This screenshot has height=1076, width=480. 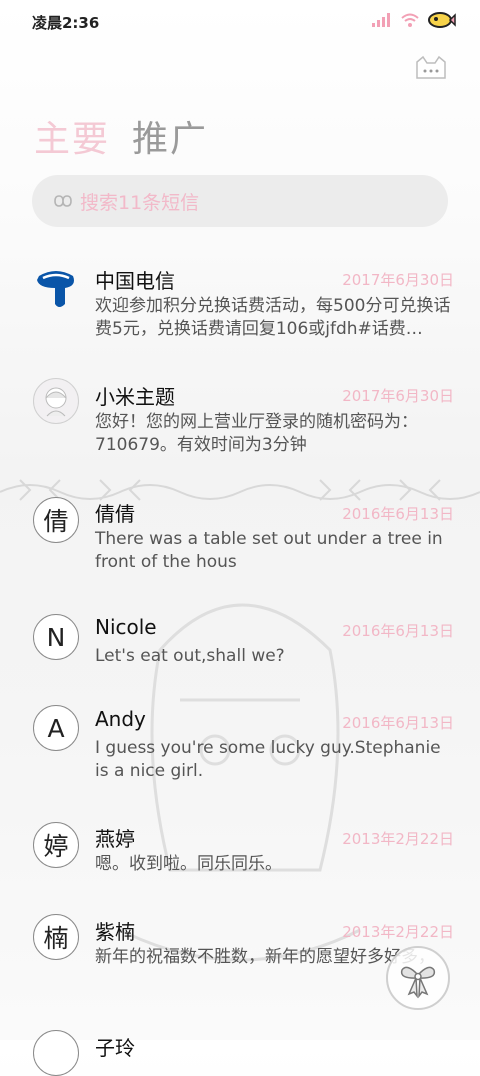 What do you see at coordinates (135, 397) in the screenshot?
I see `contact-name: 小米主题` at bounding box center [135, 397].